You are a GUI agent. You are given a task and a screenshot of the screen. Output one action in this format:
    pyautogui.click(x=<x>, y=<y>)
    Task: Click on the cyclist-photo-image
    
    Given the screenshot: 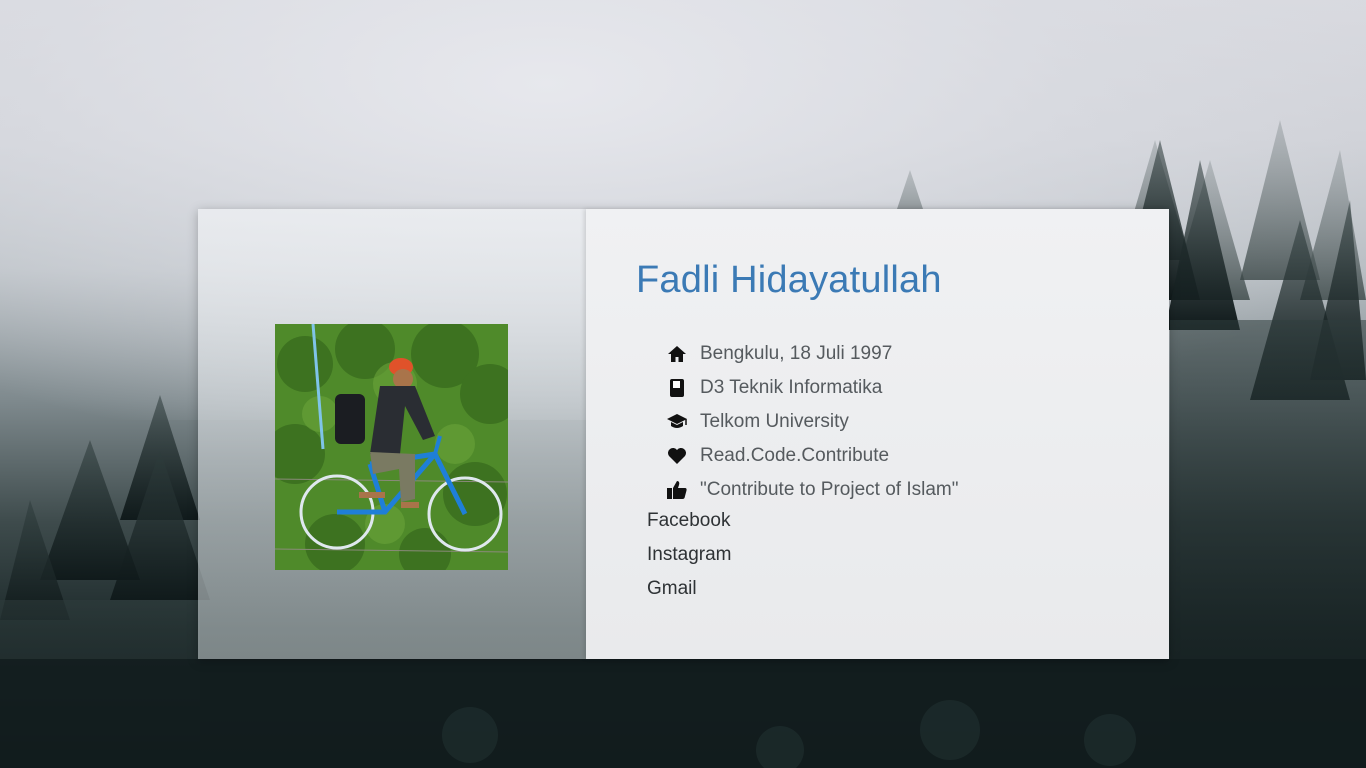 What is the action you would take?
    pyautogui.click(x=391, y=447)
    